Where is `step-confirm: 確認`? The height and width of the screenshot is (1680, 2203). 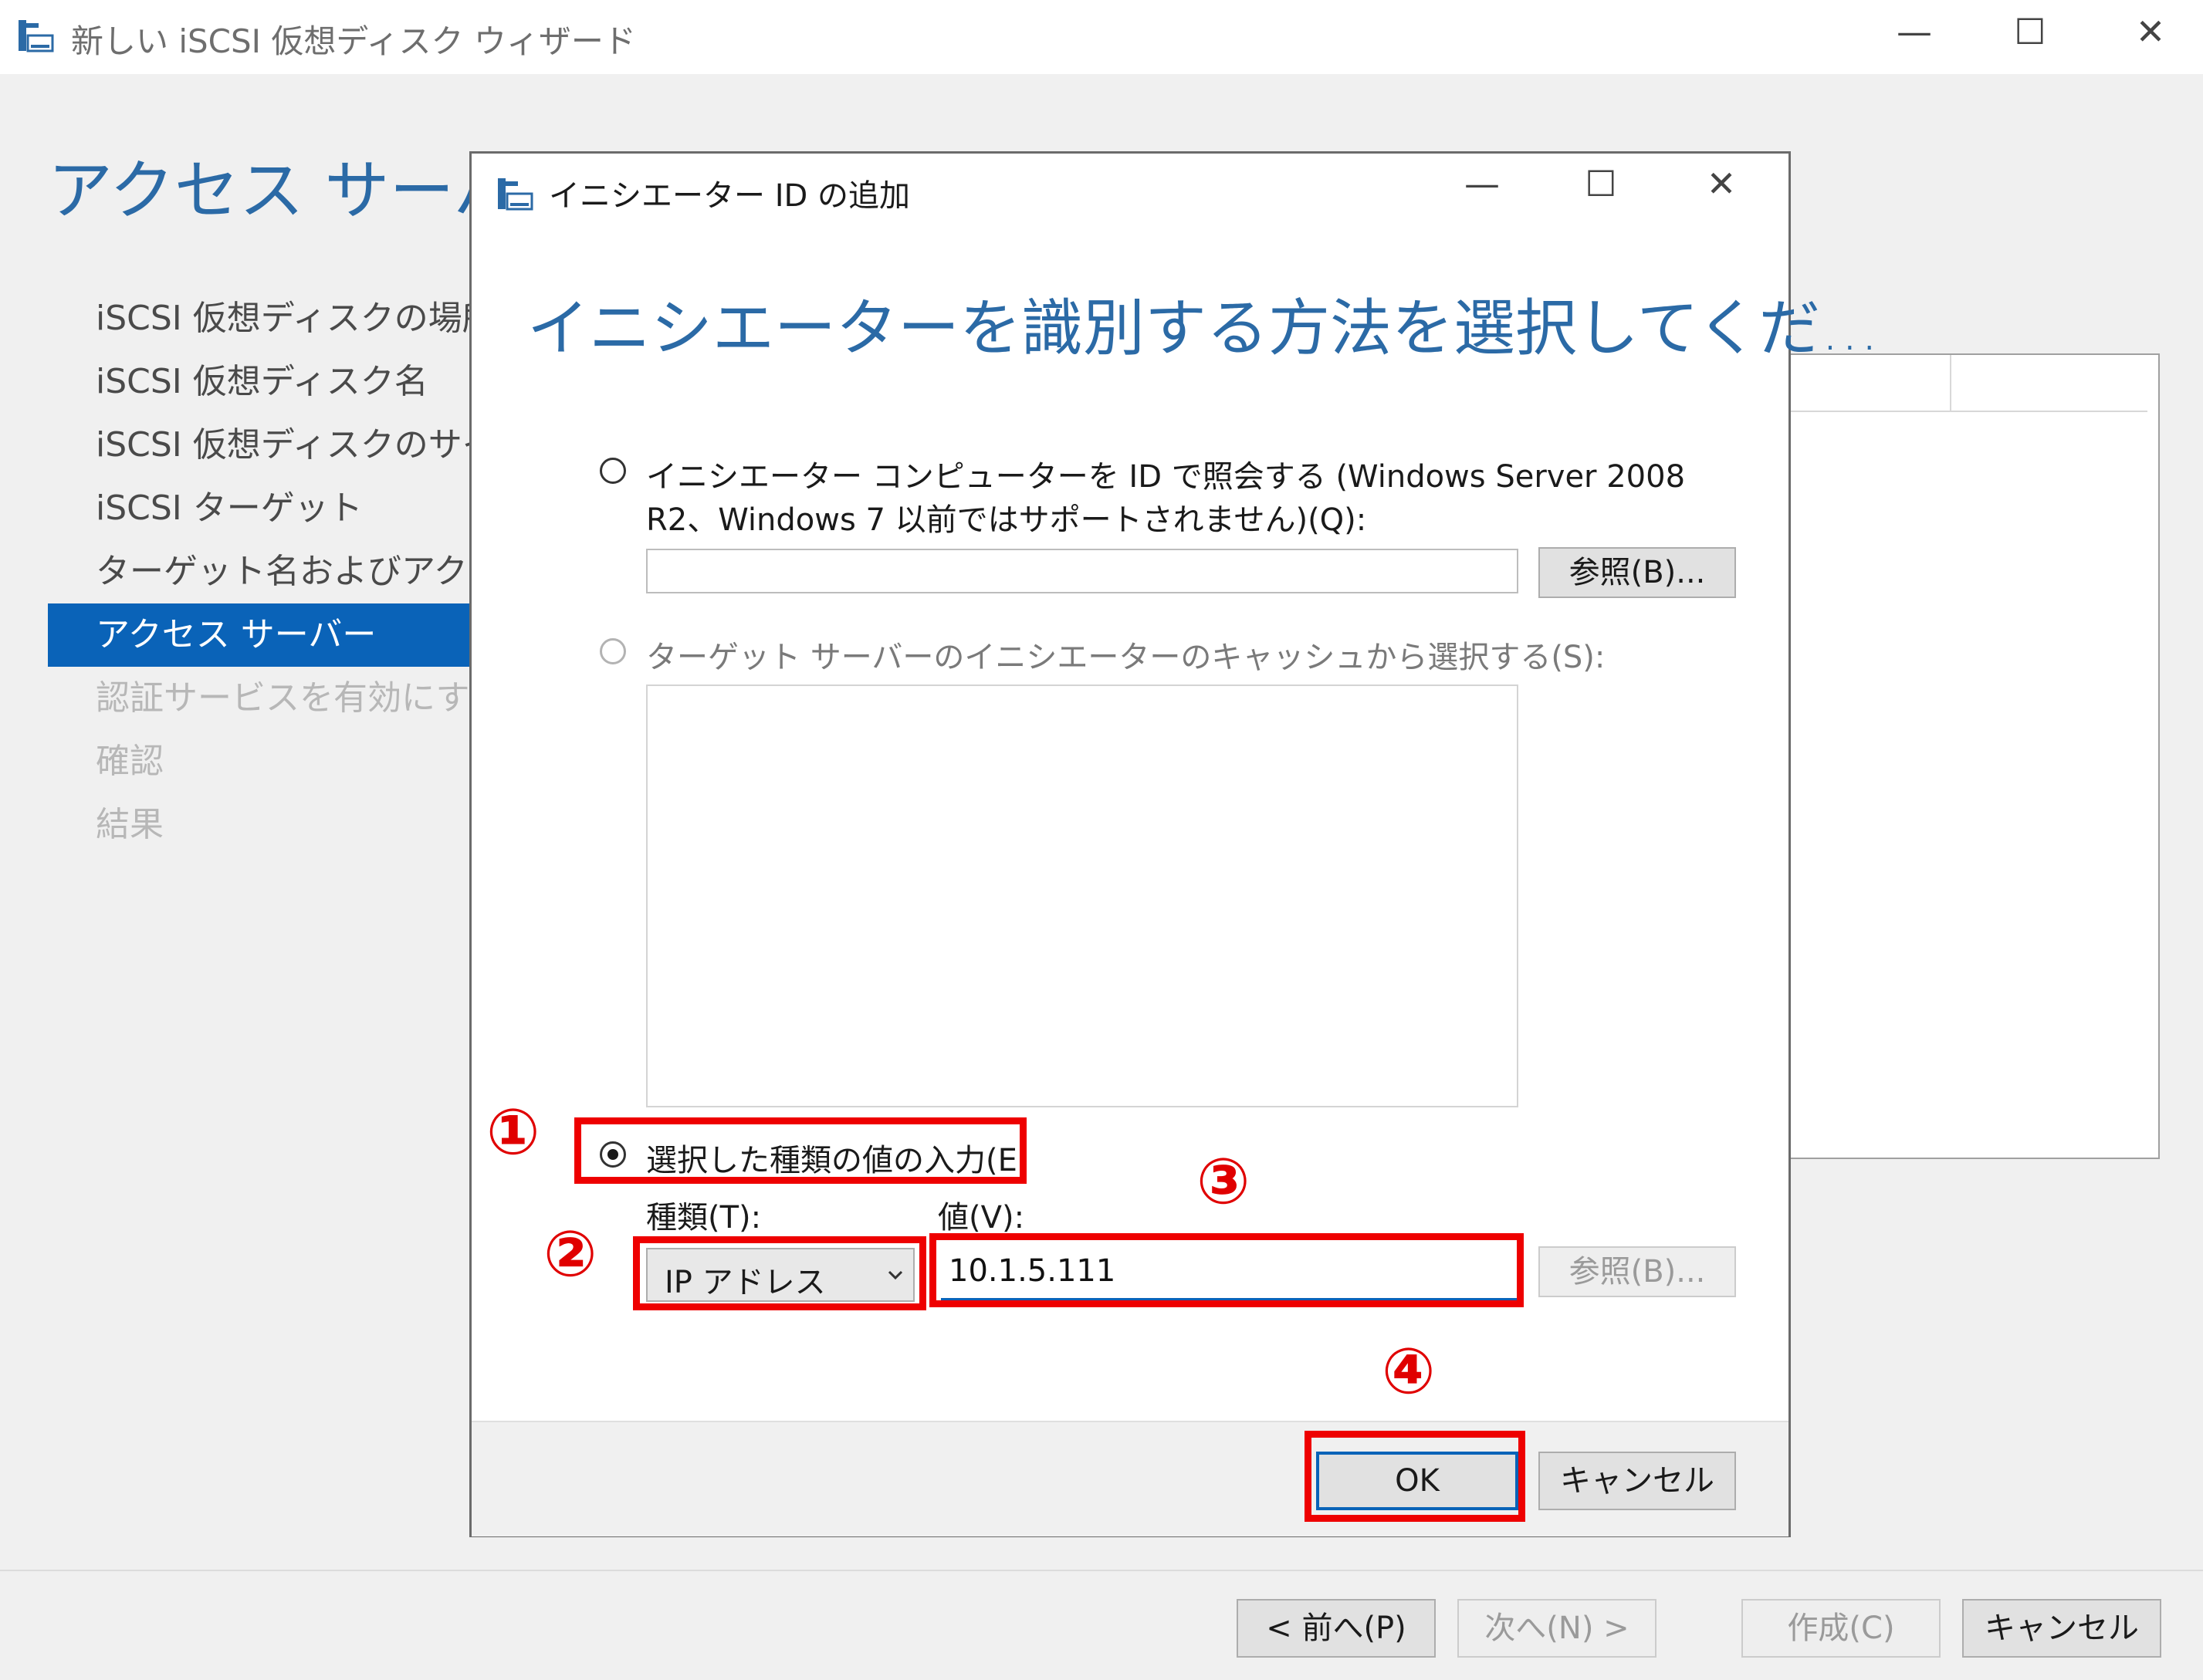
step-confirm: 確認 is located at coordinates (130, 761).